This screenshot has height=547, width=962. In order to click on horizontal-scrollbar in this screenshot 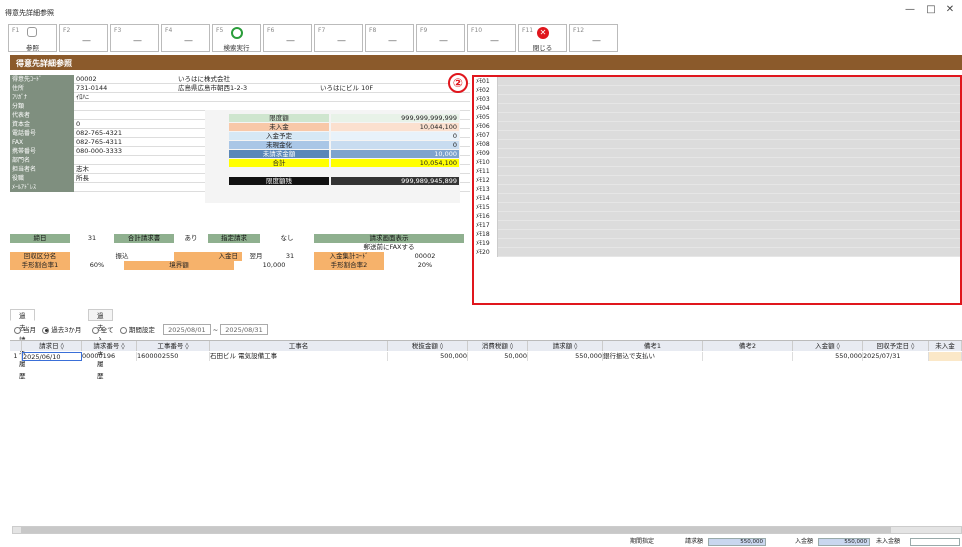, I will do `click(487, 530)`.